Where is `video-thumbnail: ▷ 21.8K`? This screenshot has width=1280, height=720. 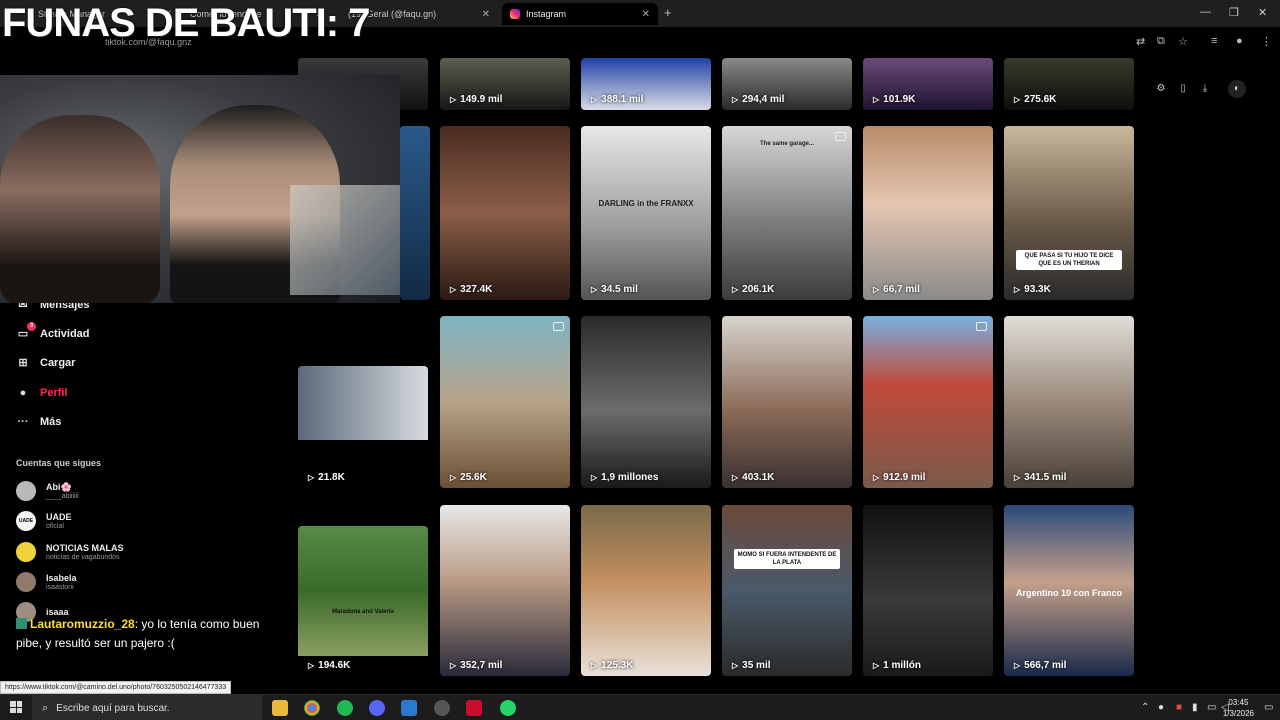 video-thumbnail: ▷ 21.8K is located at coordinates (363, 427).